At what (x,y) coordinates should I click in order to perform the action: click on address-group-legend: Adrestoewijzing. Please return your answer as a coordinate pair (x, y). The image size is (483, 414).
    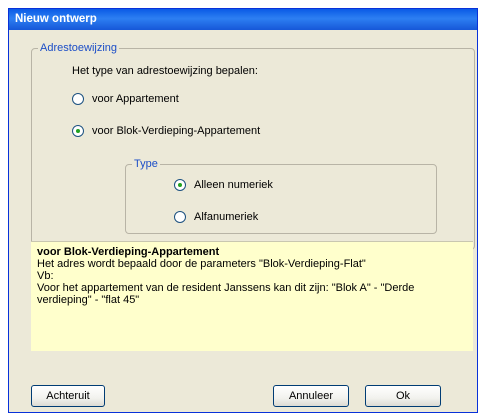
    Looking at the image, I should click on (79, 48).